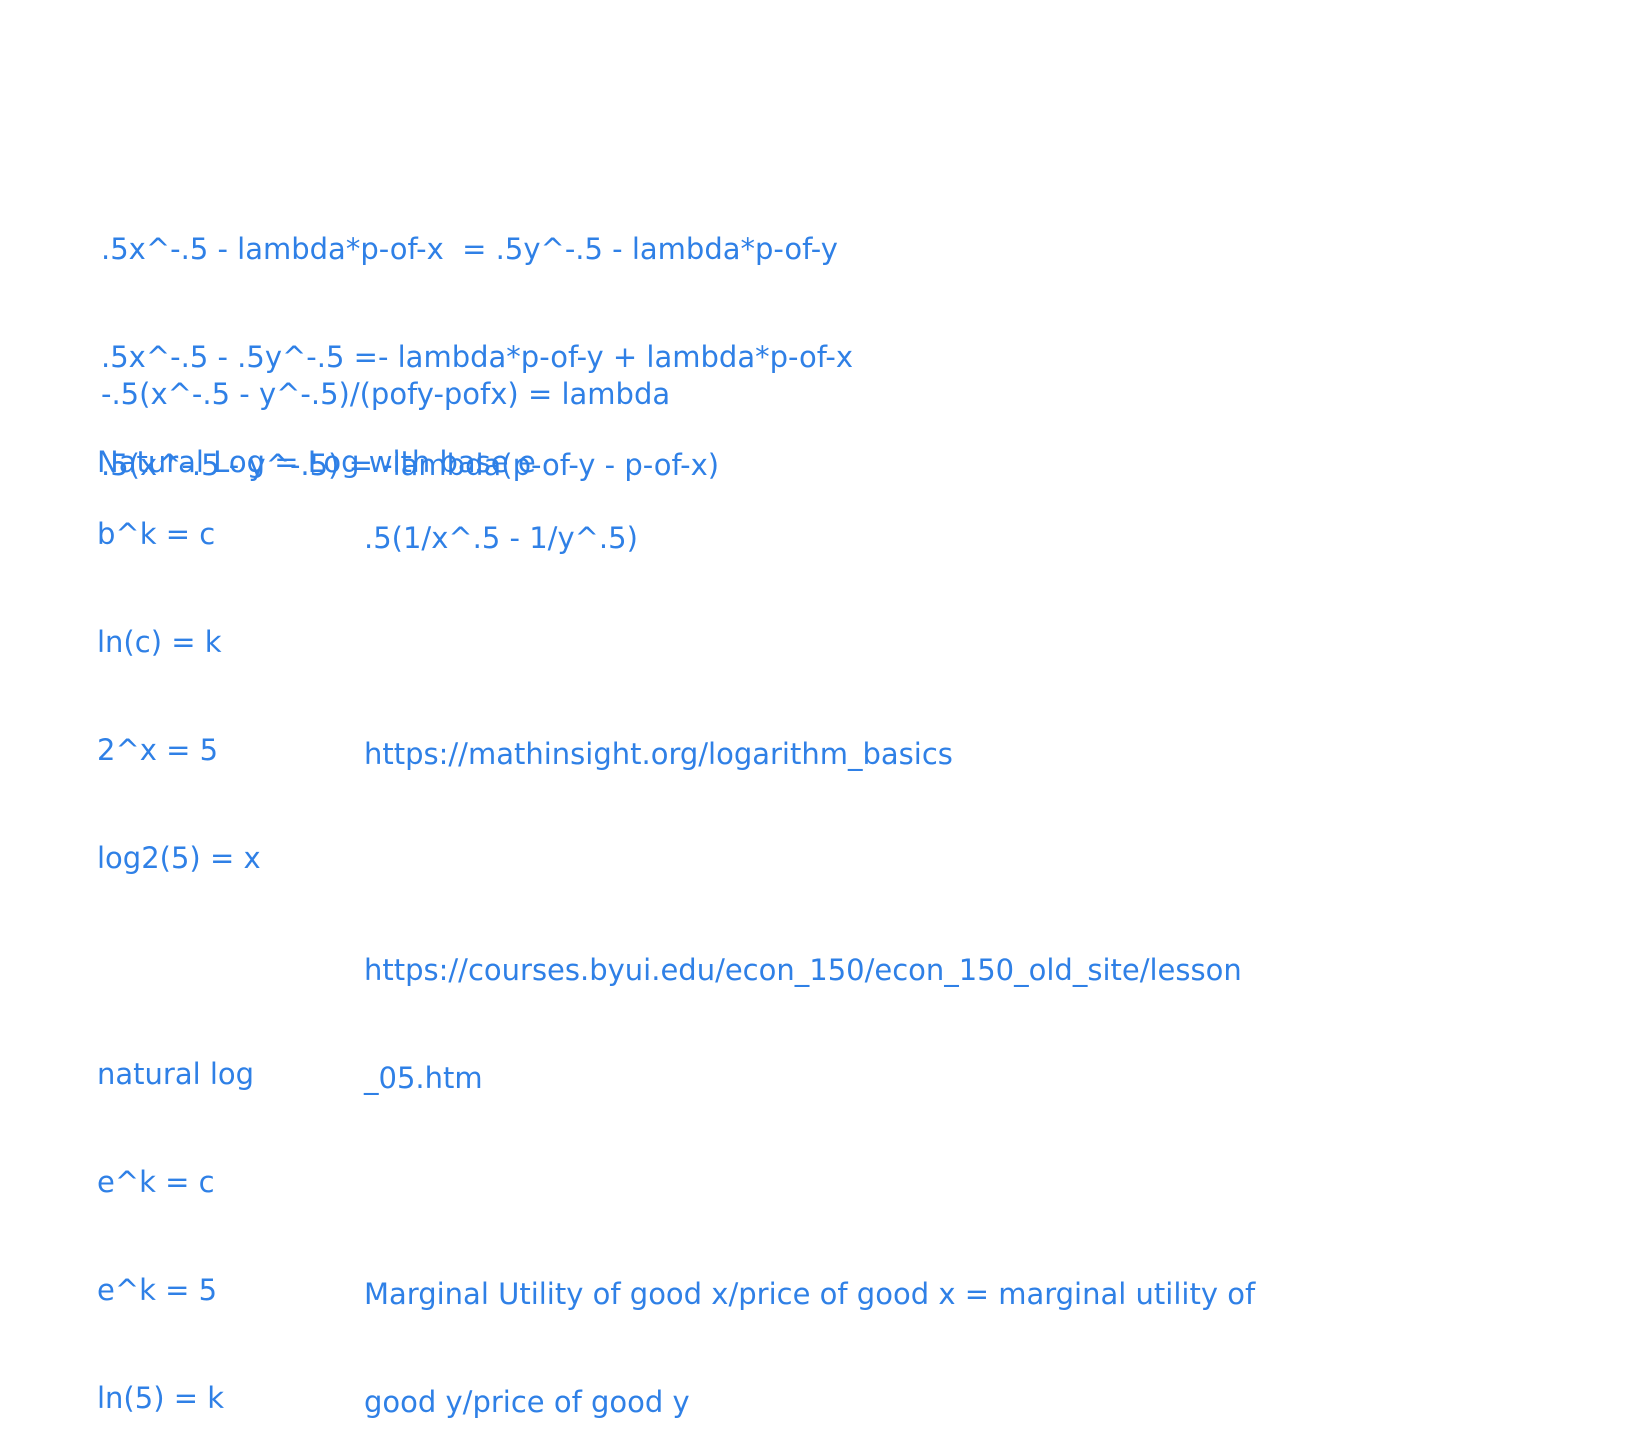  What do you see at coordinates (156, 534) in the screenshot?
I see `log-example-line: b^k = c` at bounding box center [156, 534].